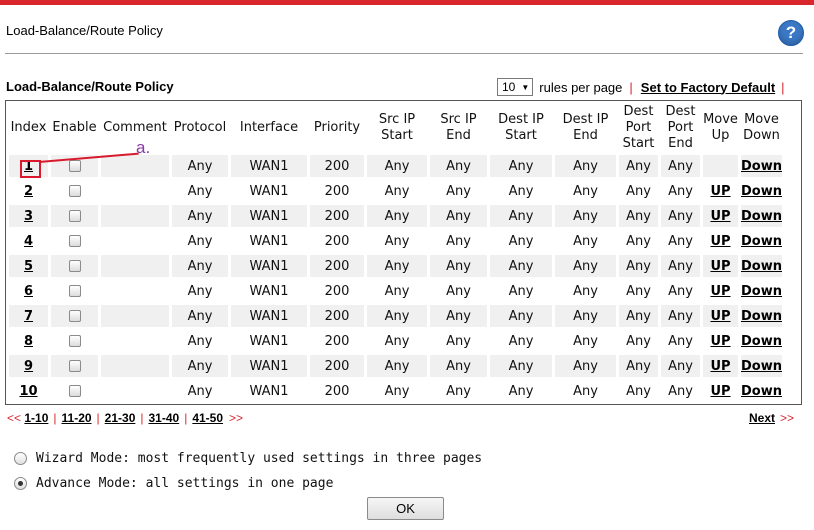 This screenshot has width=814, height=530. What do you see at coordinates (720, 166) in the screenshot?
I see `move-up-cell` at bounding box center [720, 166].